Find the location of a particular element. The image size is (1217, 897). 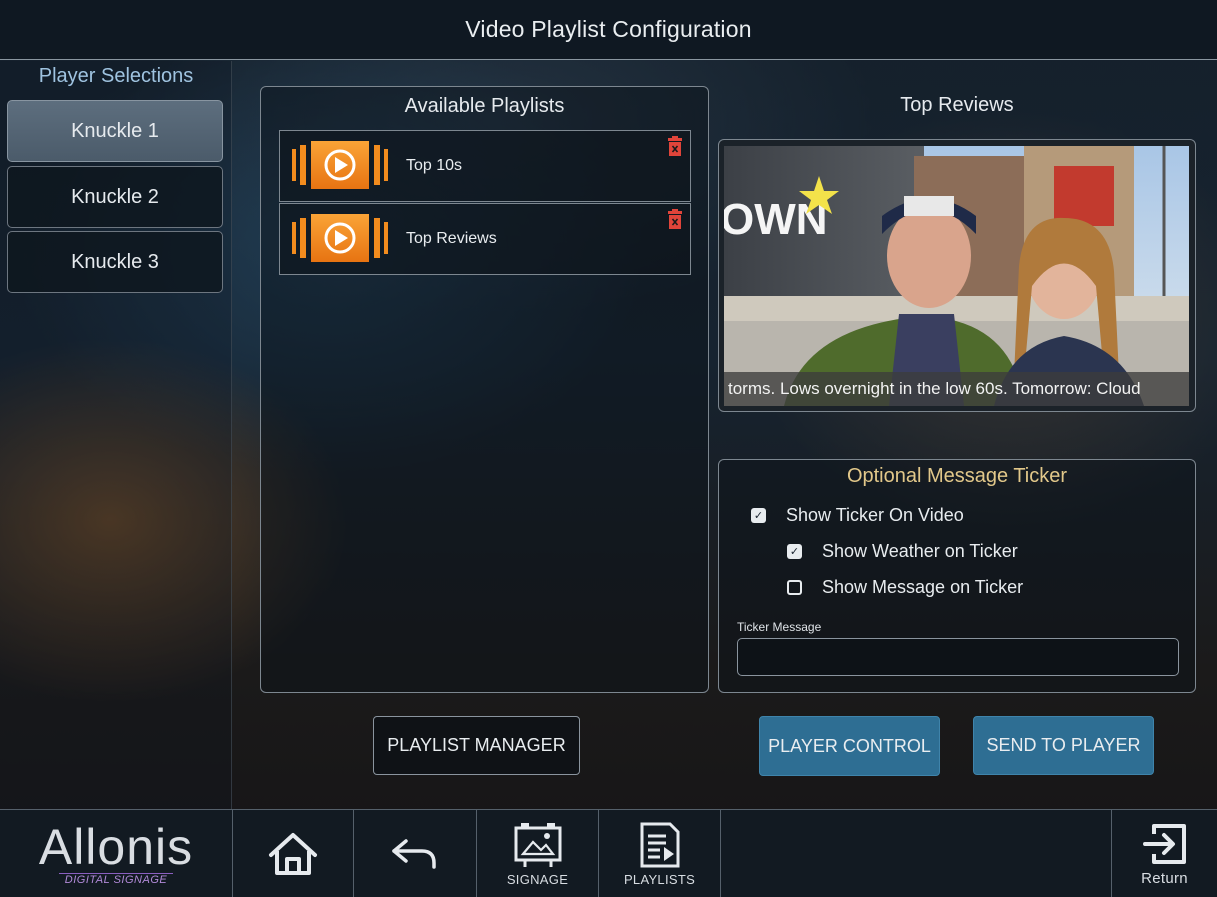

show-weather-row: ✓ Show Weather on Ticker is located at coordinates (902, 551).